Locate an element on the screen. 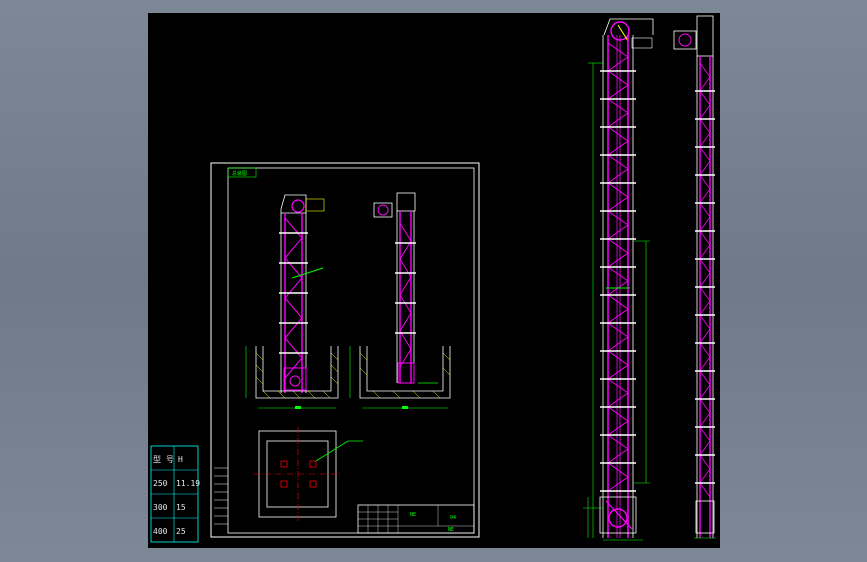 This screenshot has width=867, height=562. spec-cell-model-2: 300 is located at coordinates (160, 507).